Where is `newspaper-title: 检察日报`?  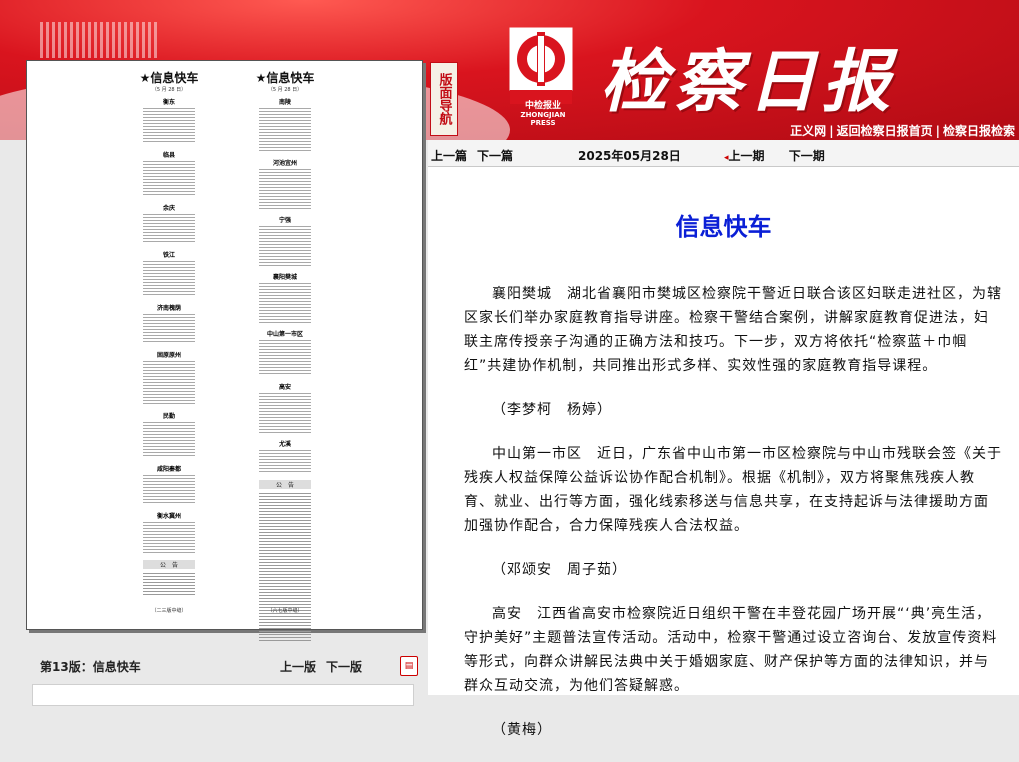
newspaper-title: 检察日报 is located at coordinates (748, 82).